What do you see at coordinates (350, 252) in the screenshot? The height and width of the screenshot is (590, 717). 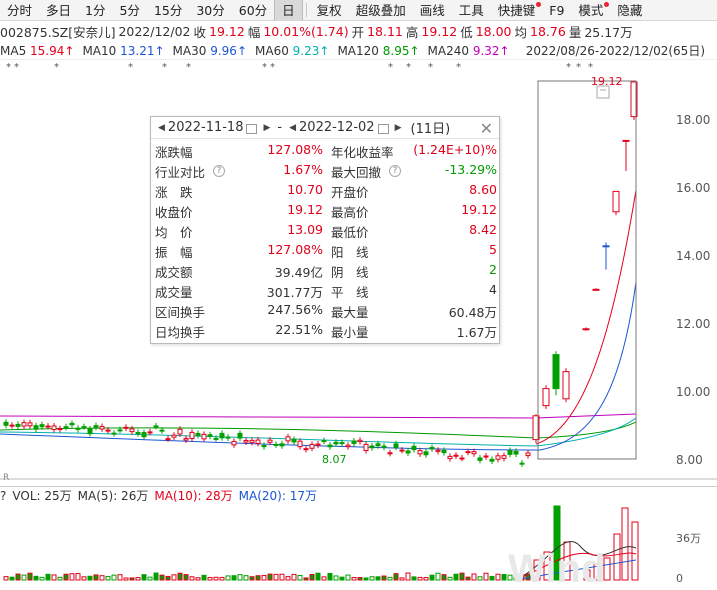 I see `stat-label: 阳 线` at bounding box center [350, 252].